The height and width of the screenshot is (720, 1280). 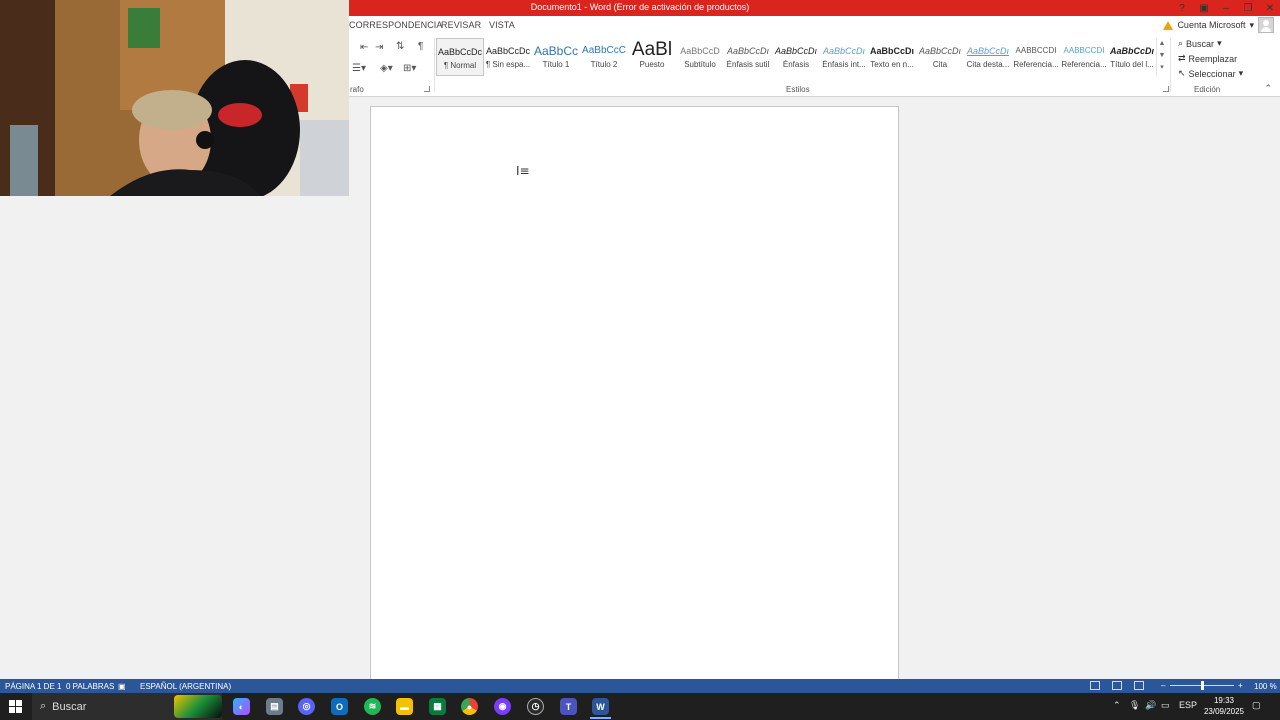 What do you see at coordinates (796, 64) in the screenshot?
I see `style-label: Énfasis` at bounding box center [796, 64].